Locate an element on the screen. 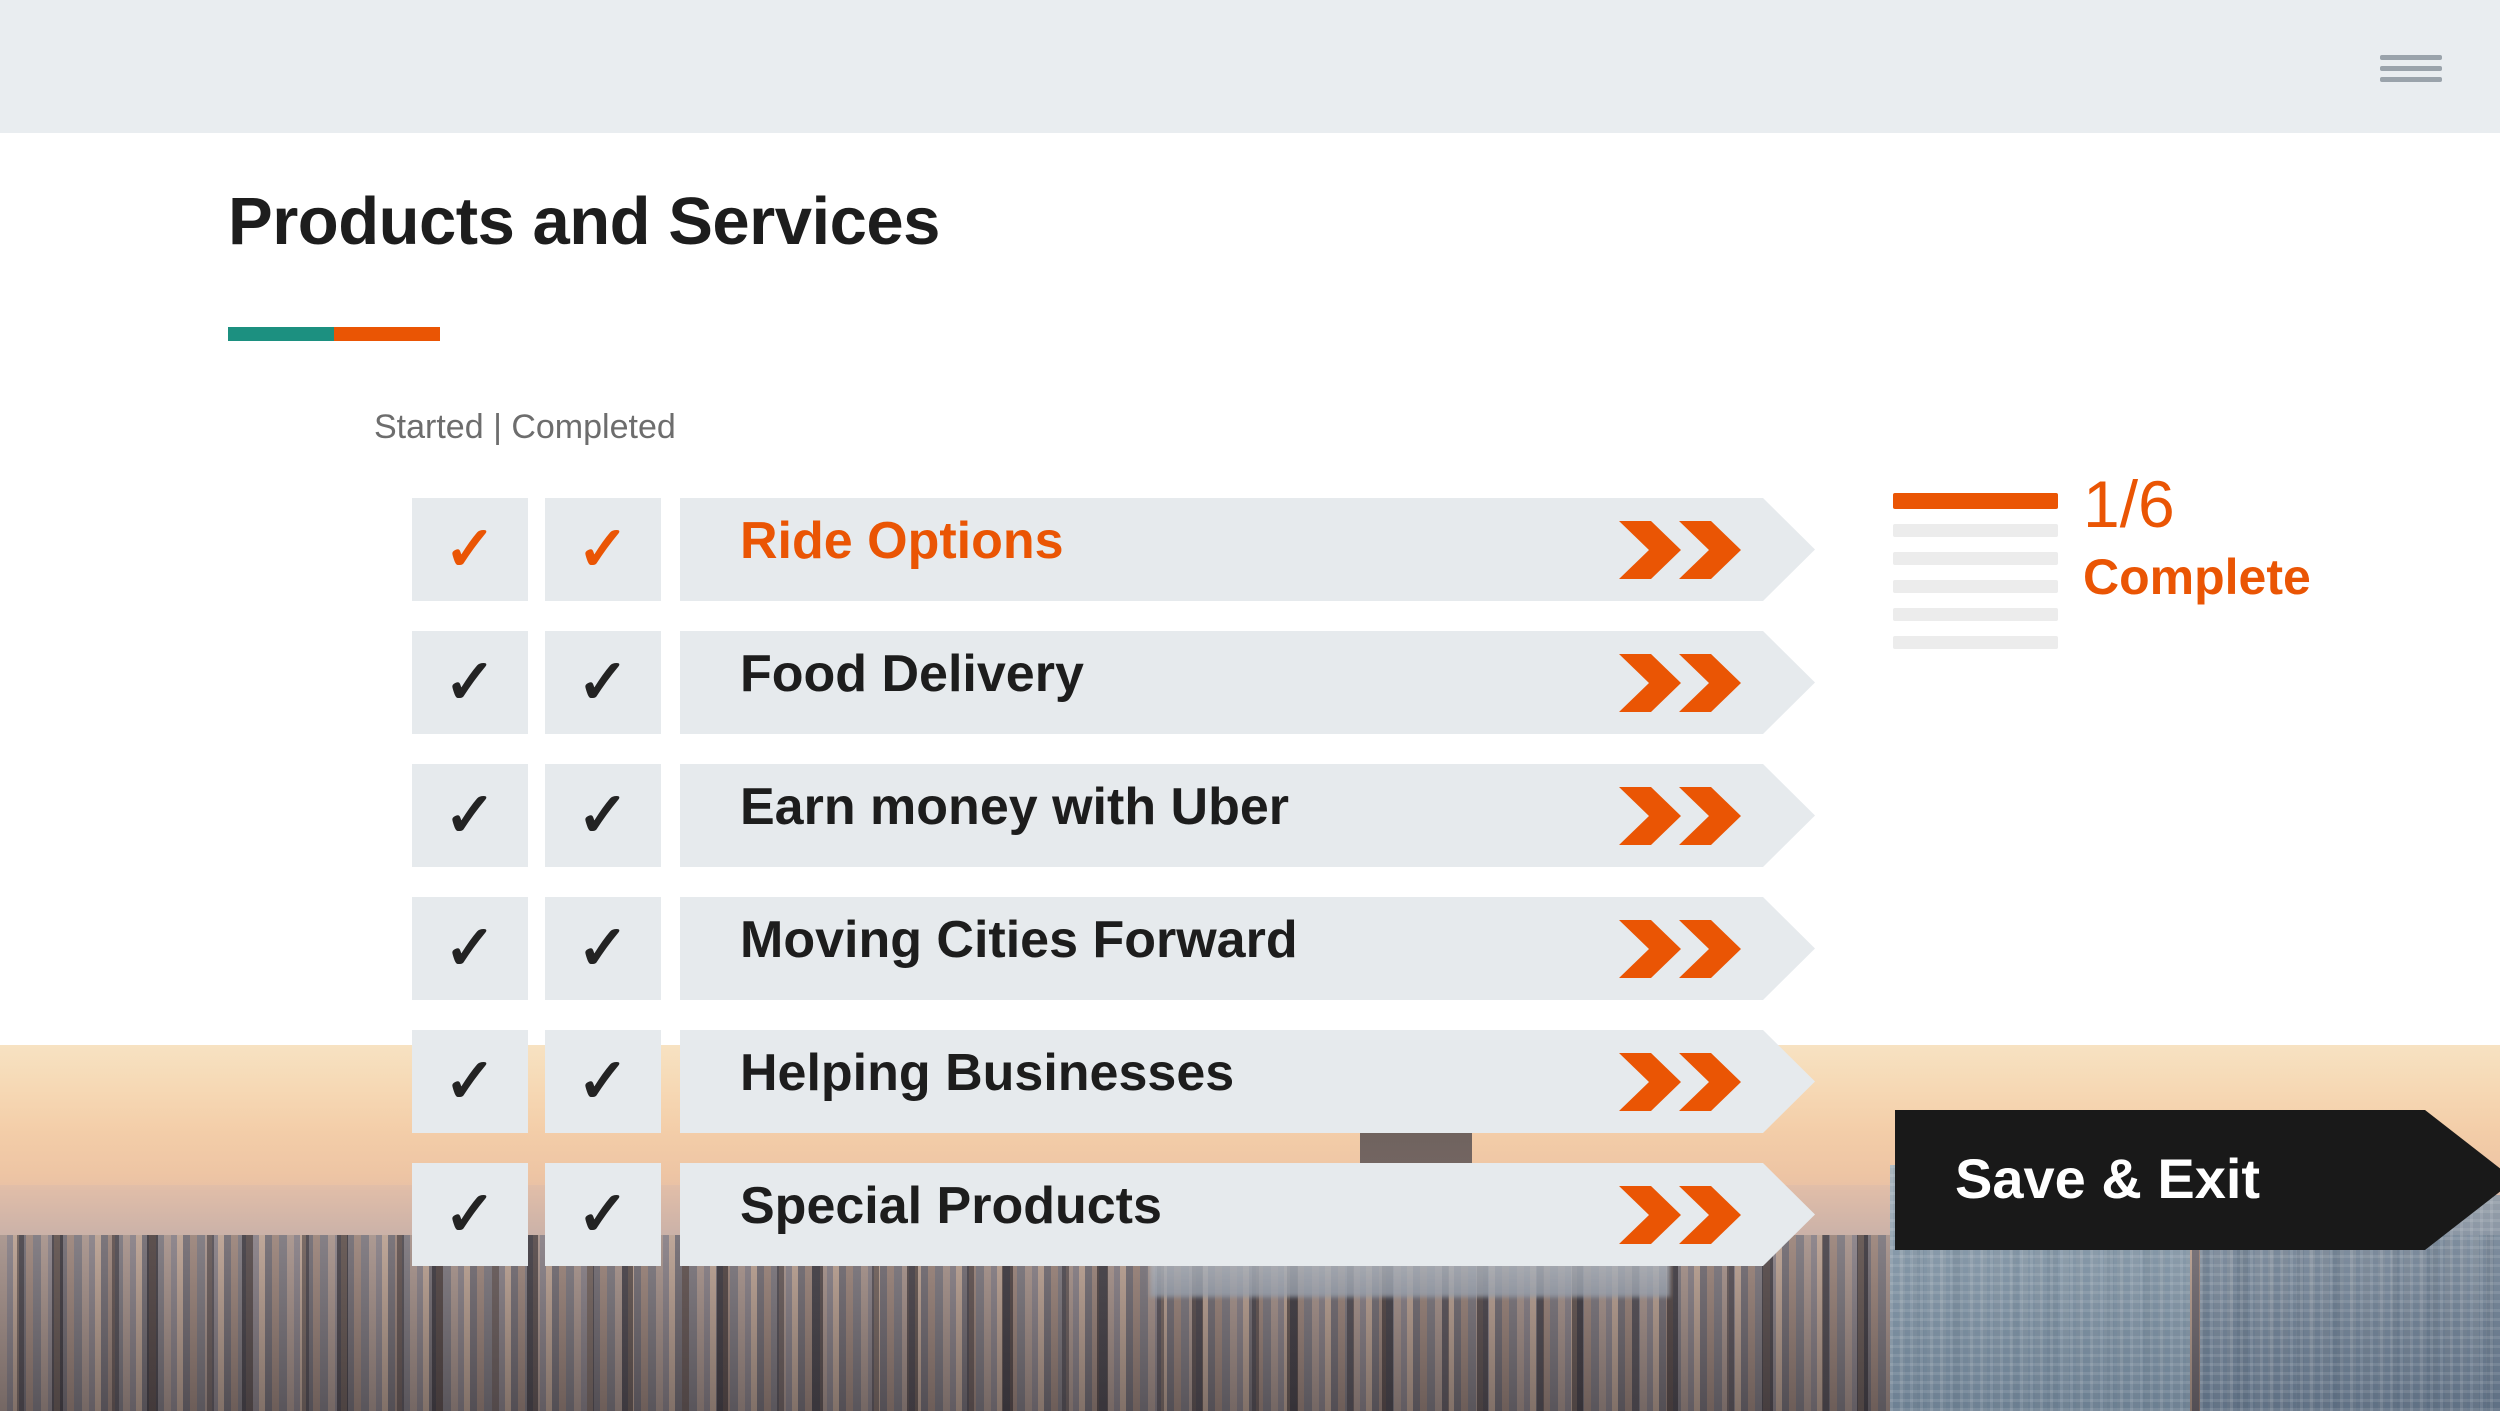 The width and height of the screenshot is (2500, 1411). title-accent-underline is located at coordinates (334, 334).